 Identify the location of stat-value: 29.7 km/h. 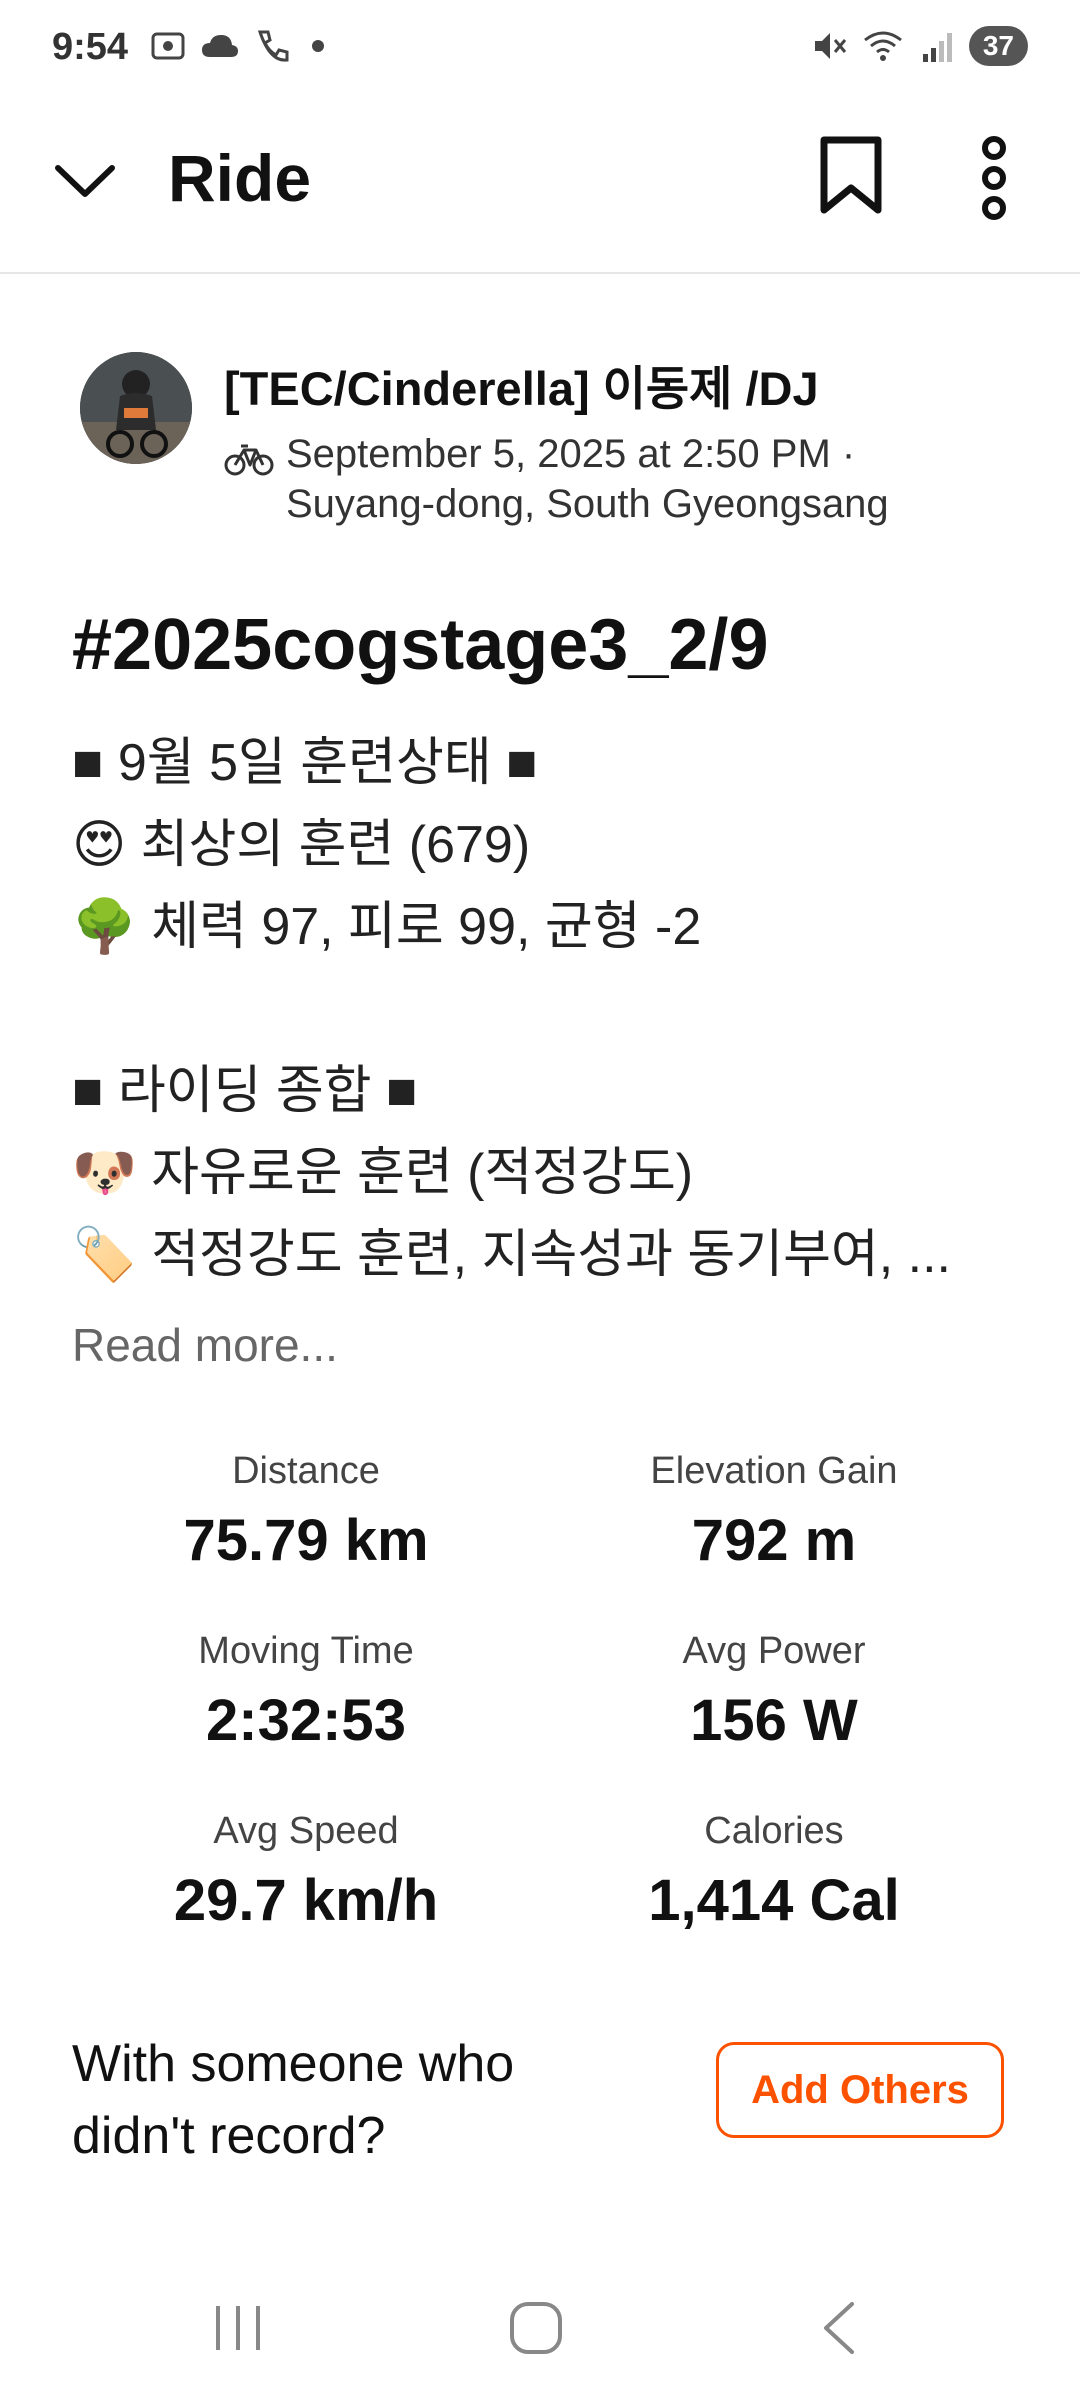
(306, 1900).